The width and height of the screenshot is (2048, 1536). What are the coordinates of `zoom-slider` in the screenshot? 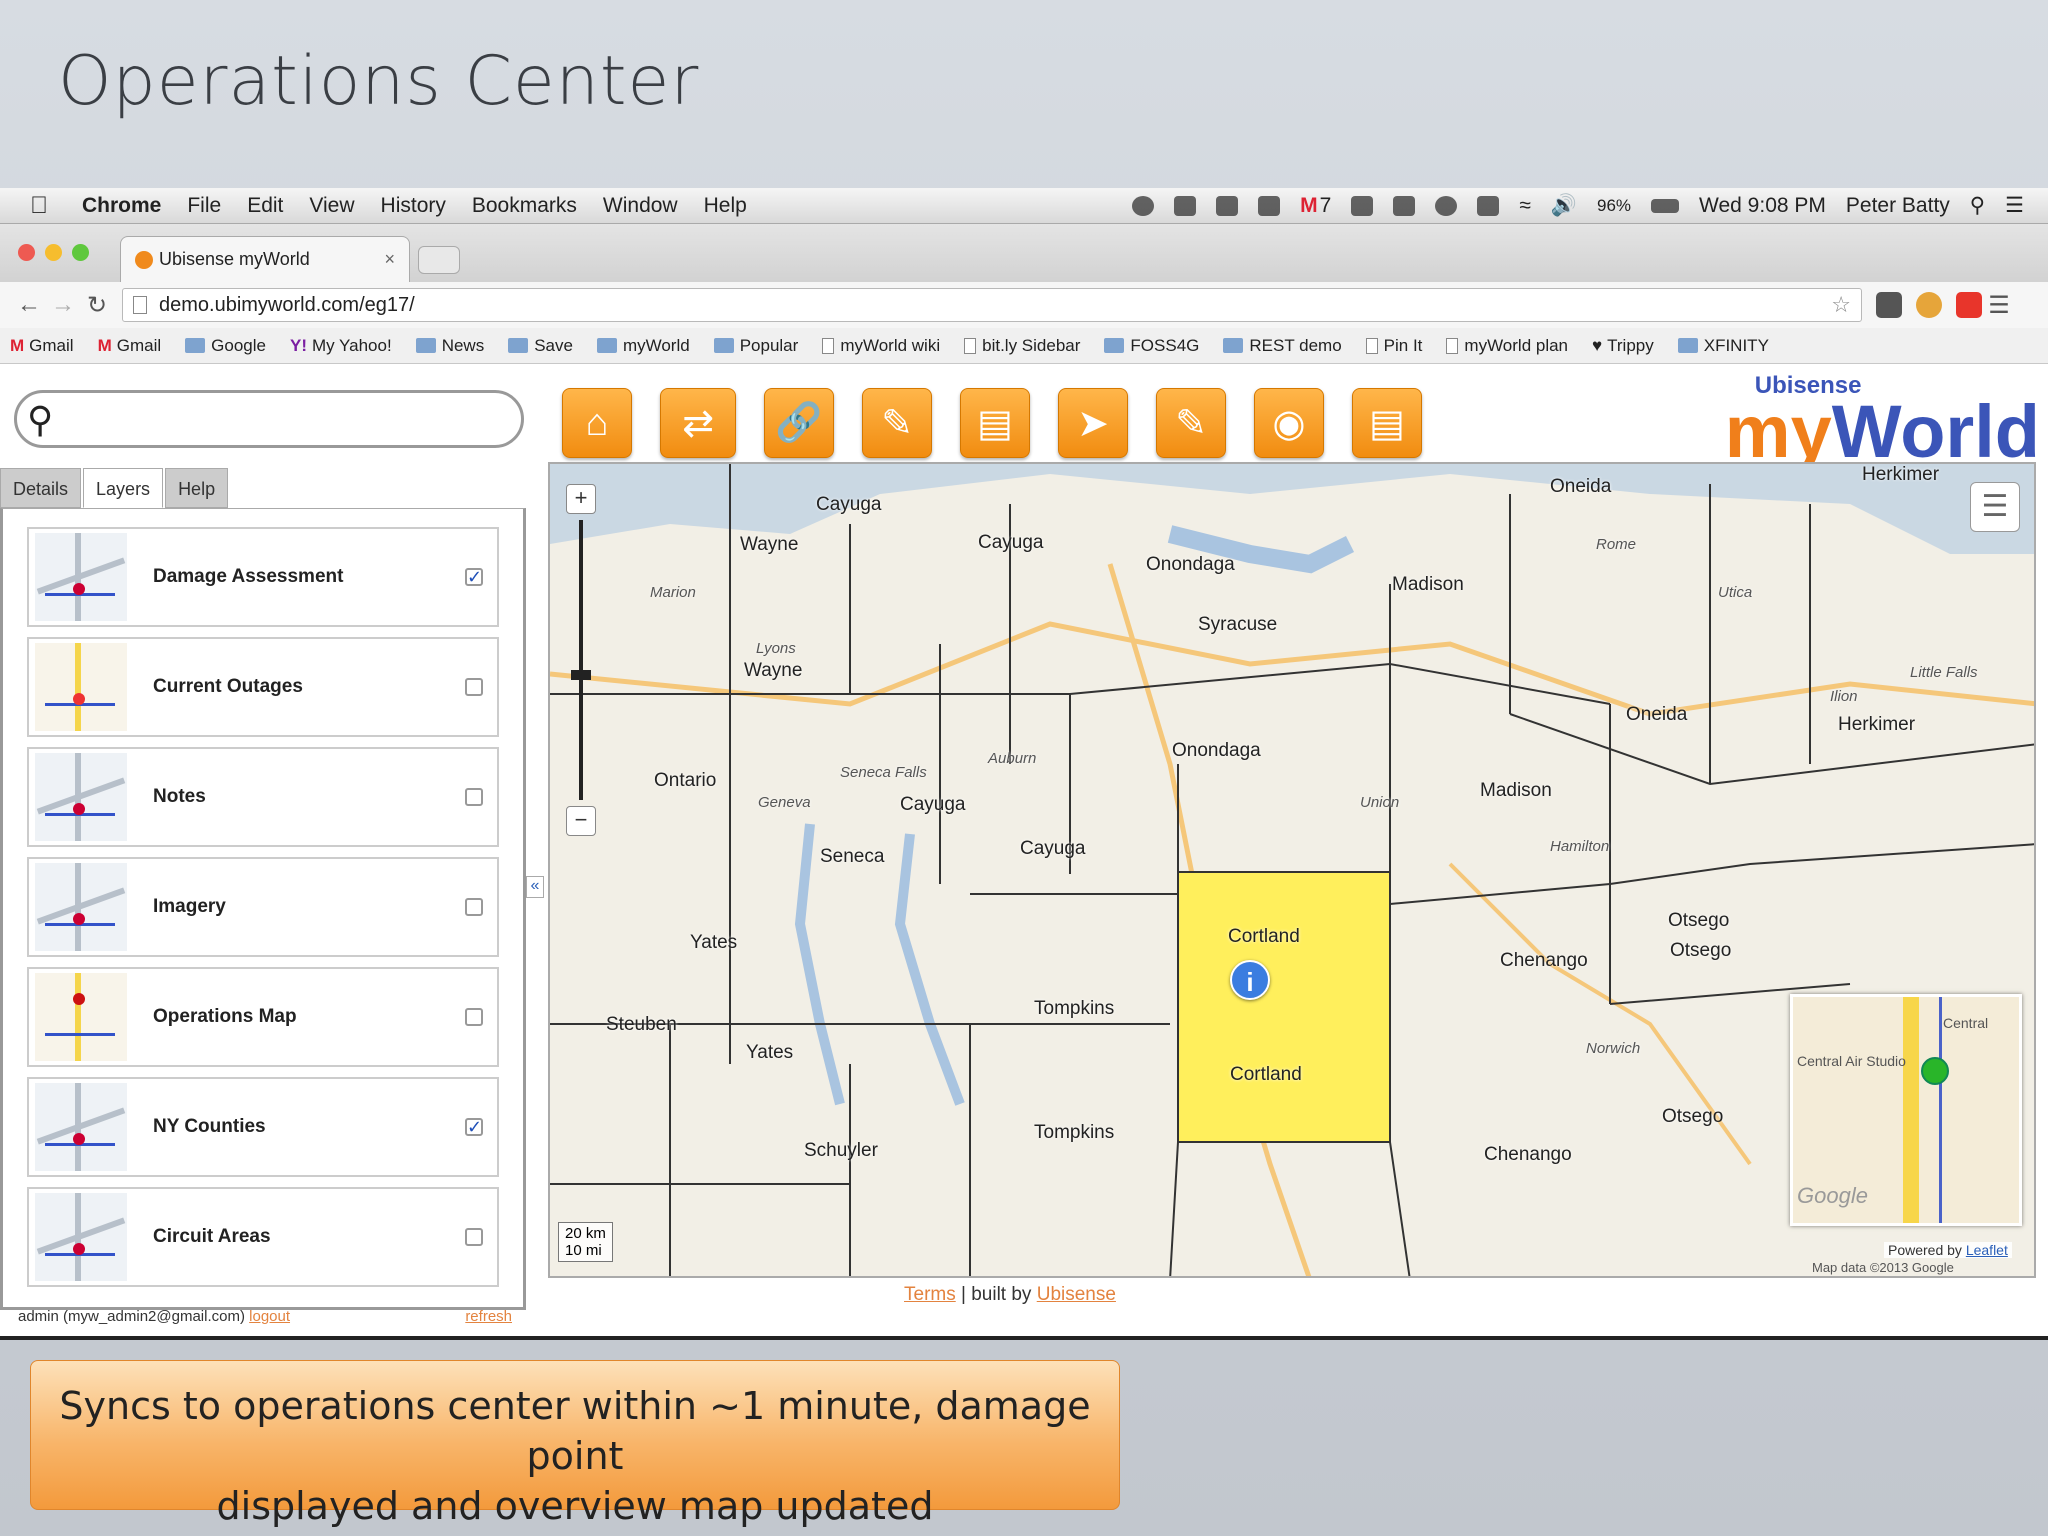 It's located at (581, 660).